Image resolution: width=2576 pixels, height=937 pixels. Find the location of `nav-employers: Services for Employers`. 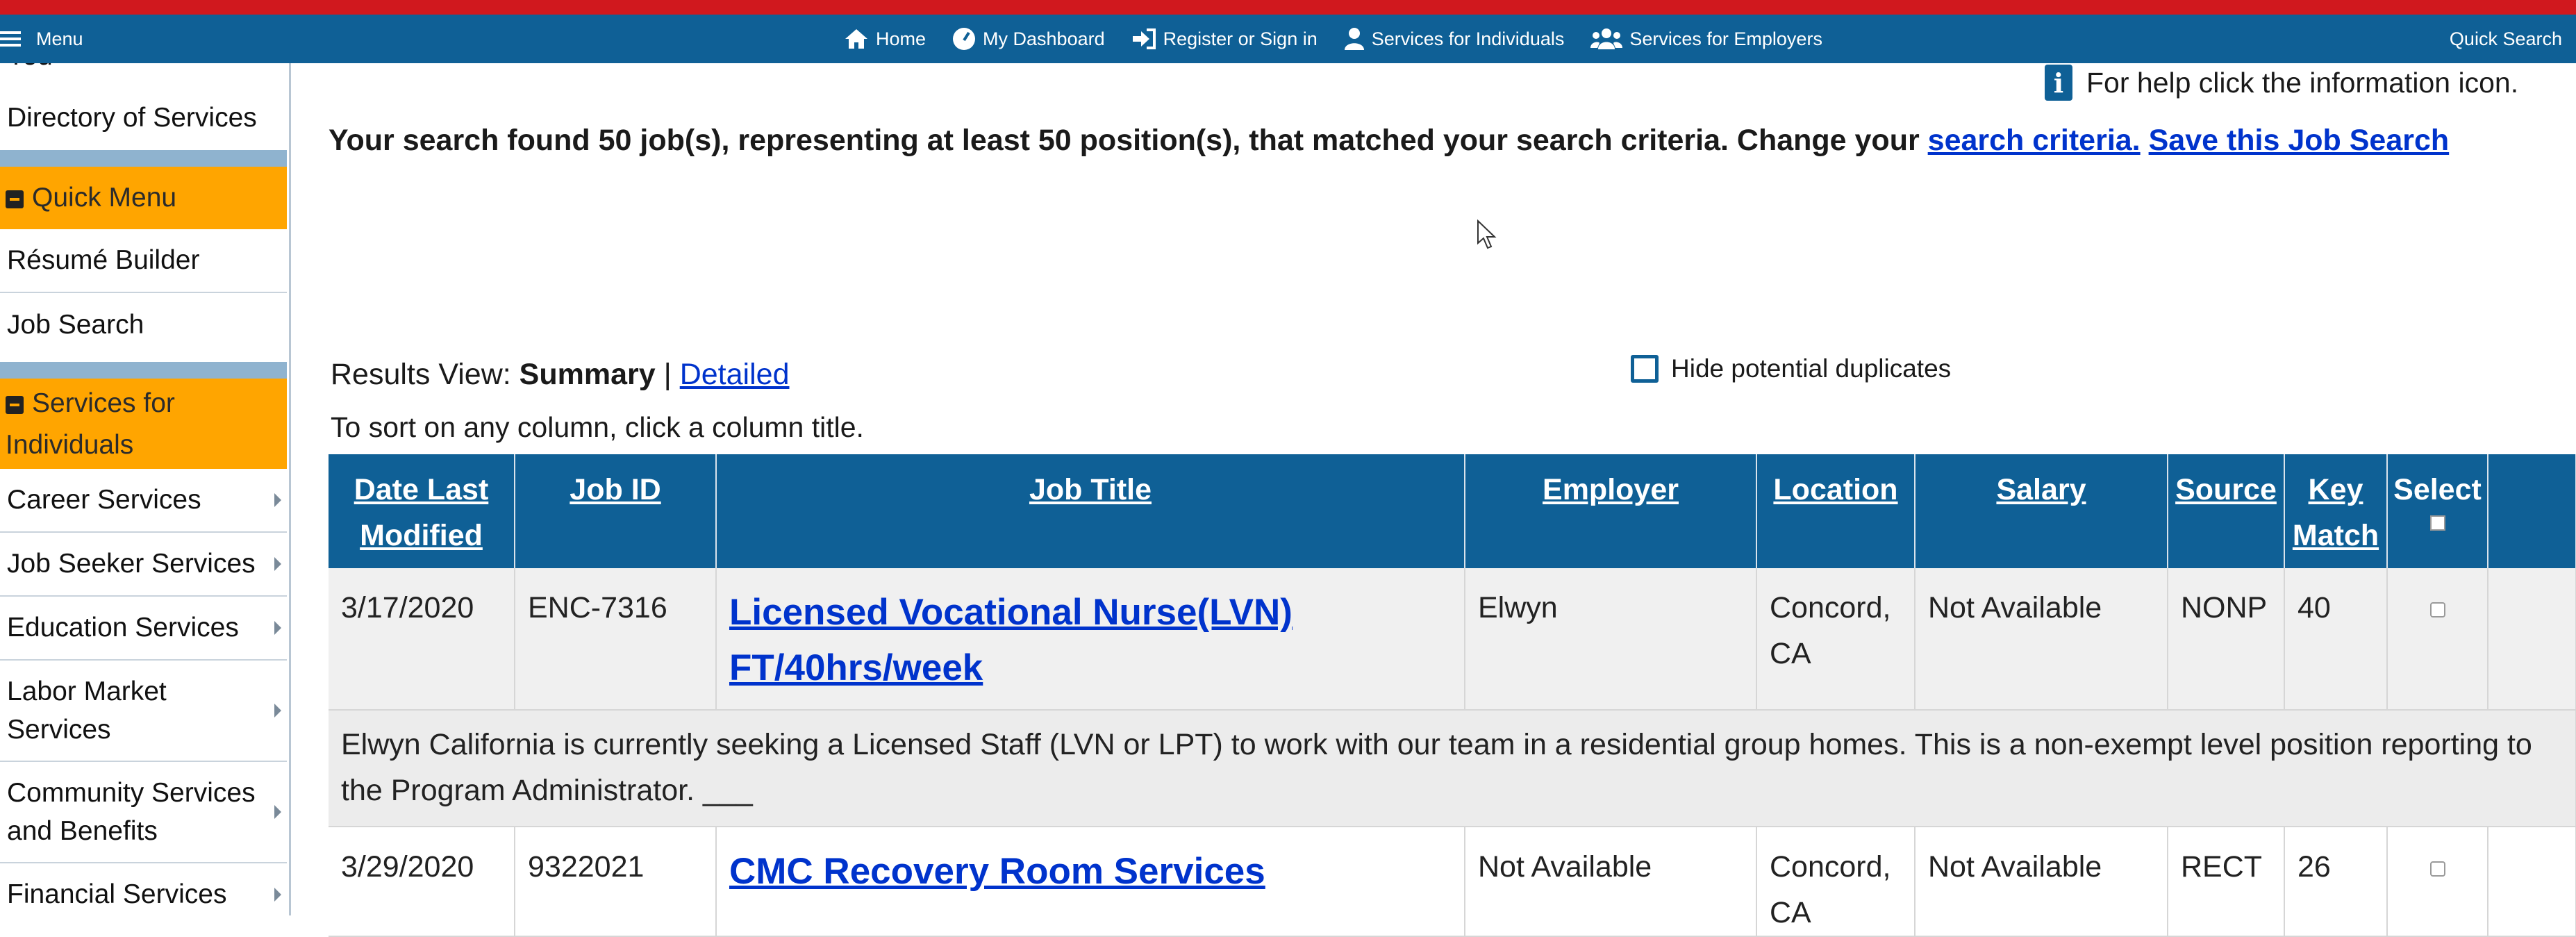

nav-employers: Services for Employers is located at coordinates (1706, 39).